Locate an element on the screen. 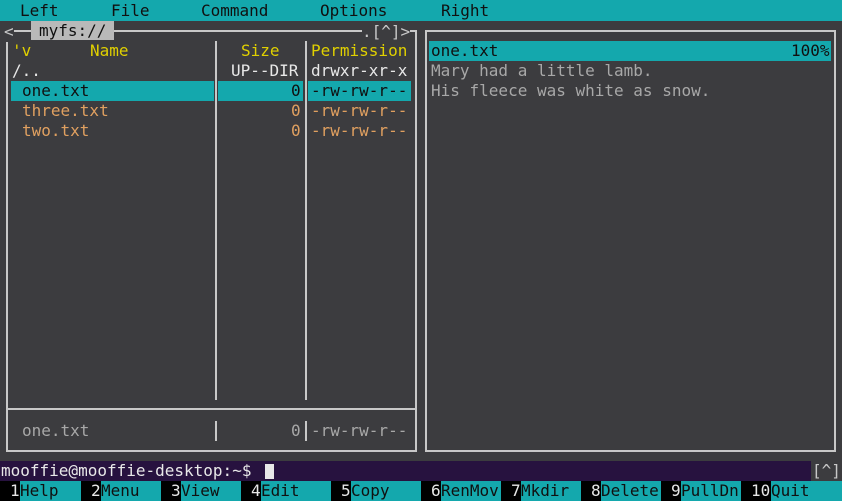  fkey-delete: Delete is located at coordinates (631, 491).